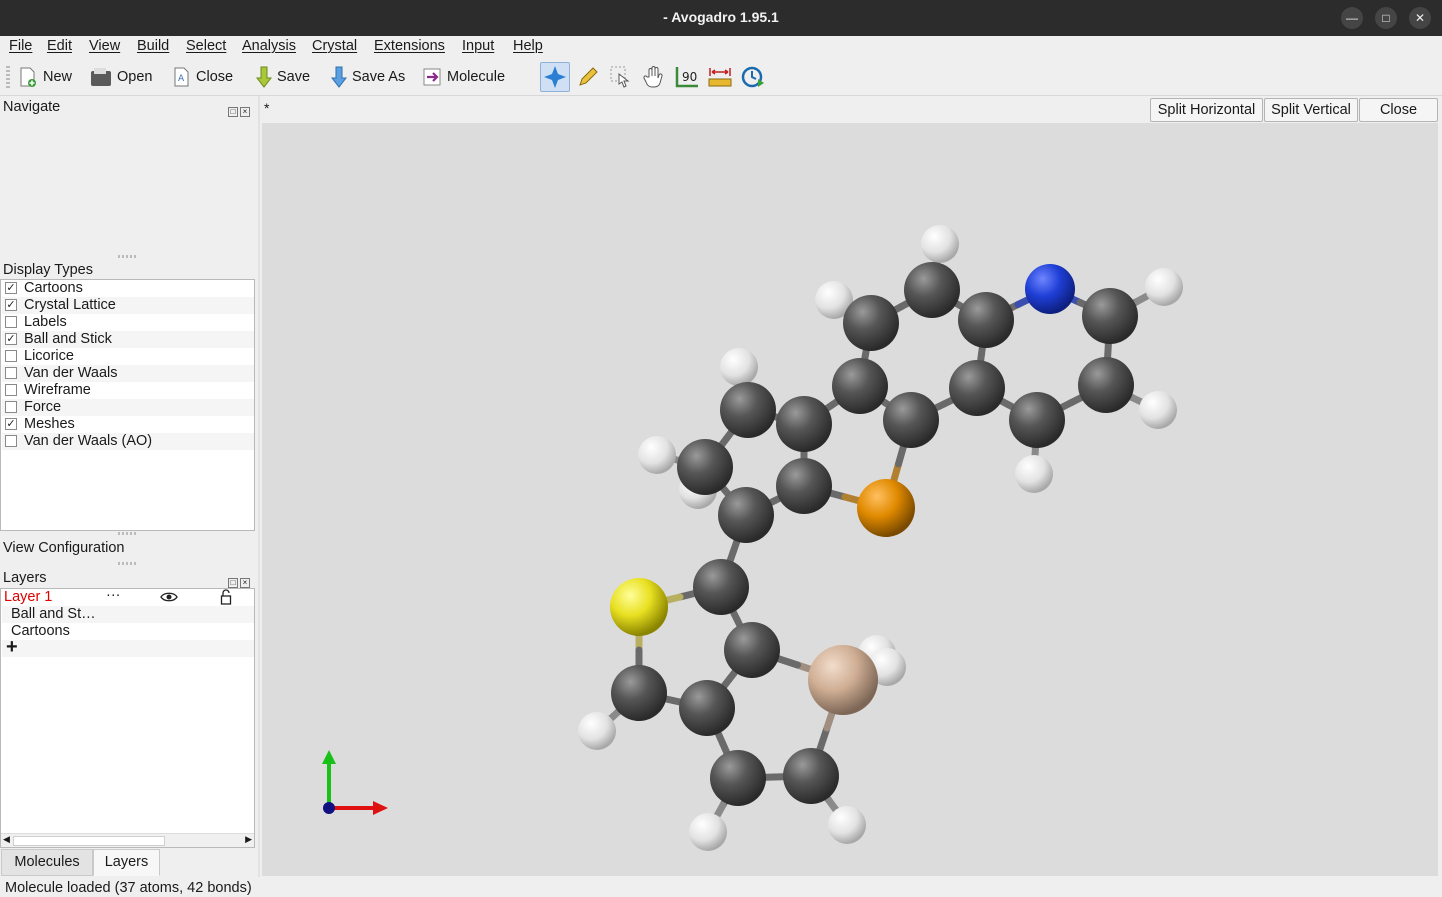 Image resolution: width=1442 pixels, height=897 pixels. What do you see at coordinates (127, 563) in the screenshot?
I see `view-config-splitter` at bounding box center [127, 563].